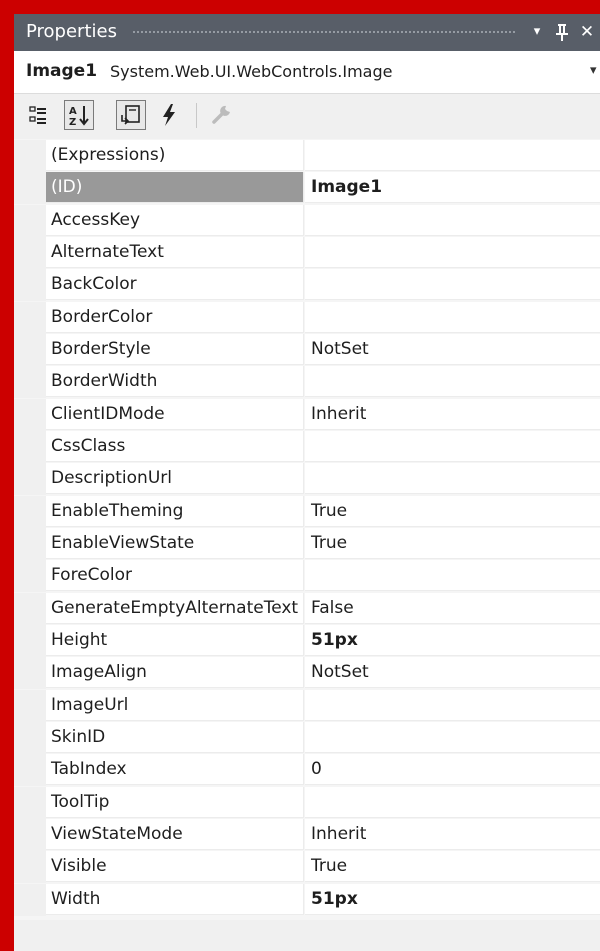 This screenshot has height=951, width=600. I want to click on object-type: System.Web.UI.WebControls.Image, so click(251, 71).